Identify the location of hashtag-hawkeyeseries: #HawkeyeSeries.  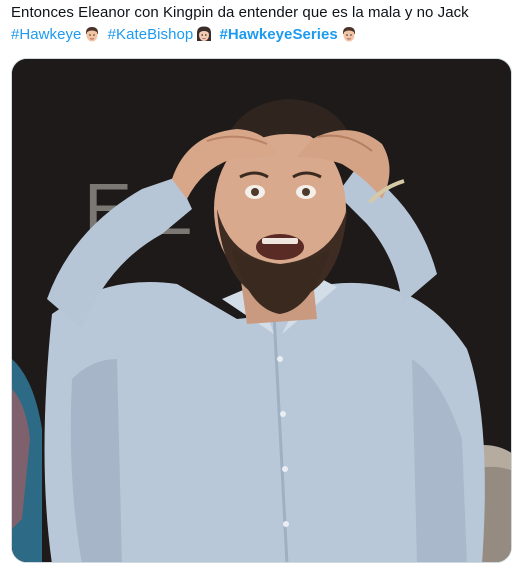
(279, 34).